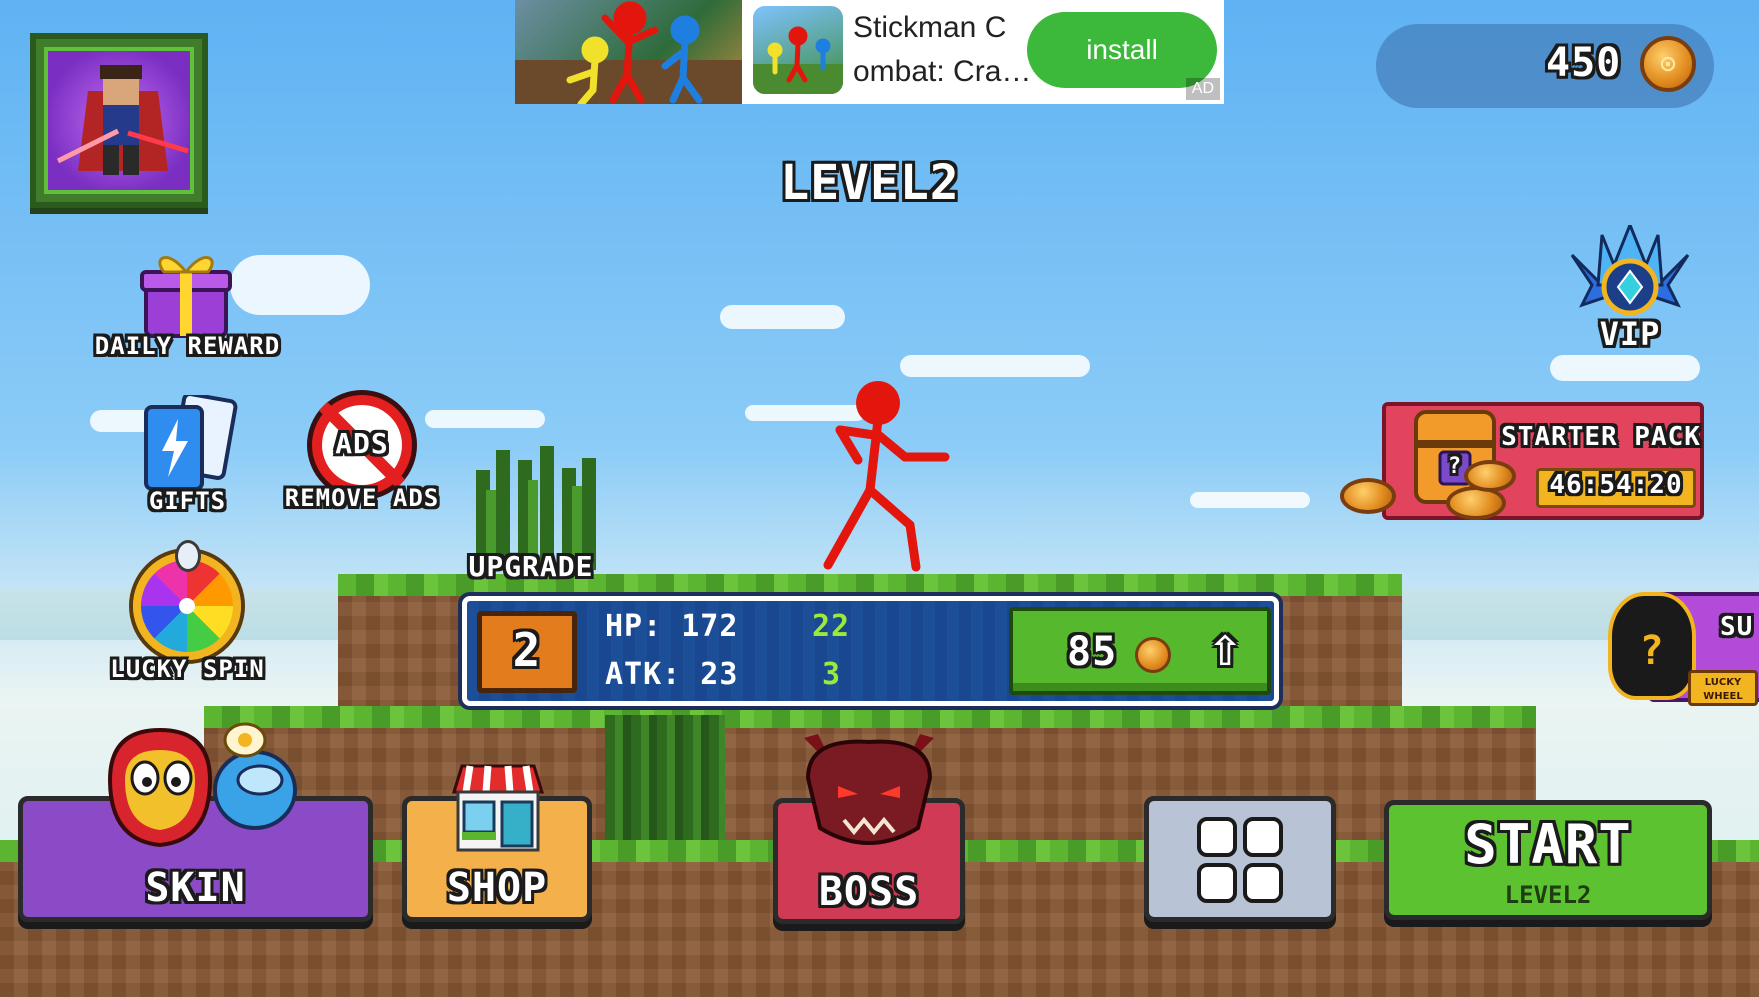  Describe the element at coordinates (1153, 655) in the screenshot. I see `gold-coin-icon` at that location.